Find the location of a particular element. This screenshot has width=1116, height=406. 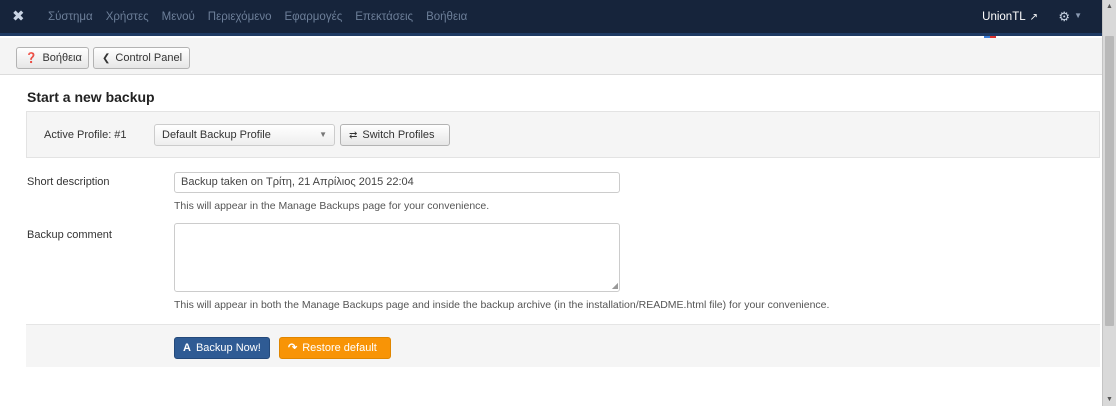

toolbar: ❓ Βοήθεια ❮ Control Panel is located at coordinates (551, 56).